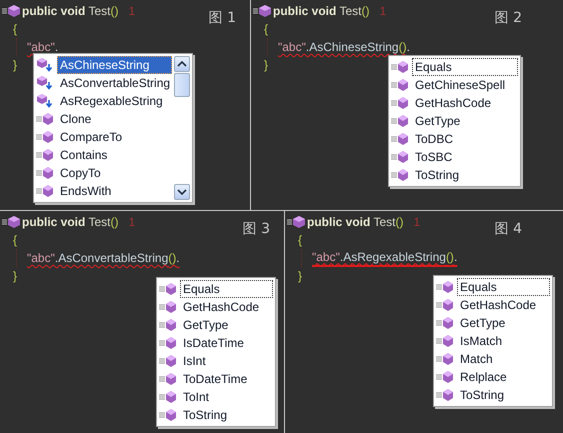 This screenshot has height=433, width=563. I want to click on figure-label: 图 2, so click(508, 18).